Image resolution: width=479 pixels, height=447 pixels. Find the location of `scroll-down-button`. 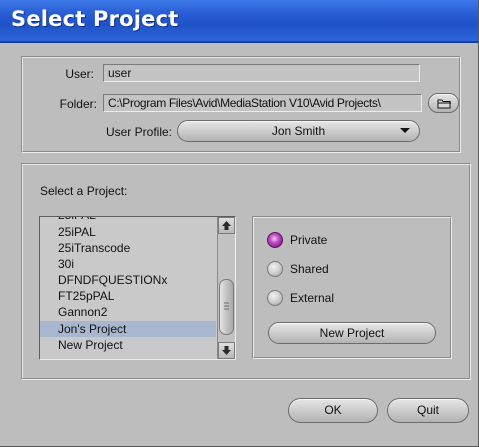

scroll-down-button is located at coordinates (226, 350).